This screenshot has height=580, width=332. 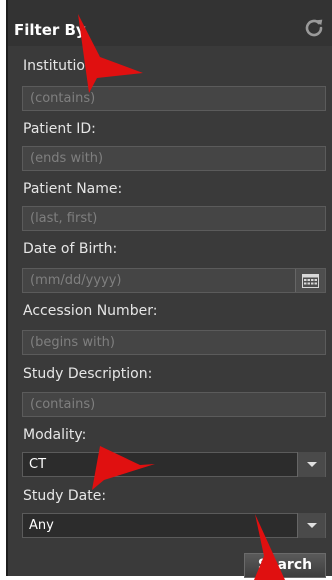 What do you see at coordinates (314, 28) in the screenshot?
I see `refresh-icon` at bounding box center [314, 28].